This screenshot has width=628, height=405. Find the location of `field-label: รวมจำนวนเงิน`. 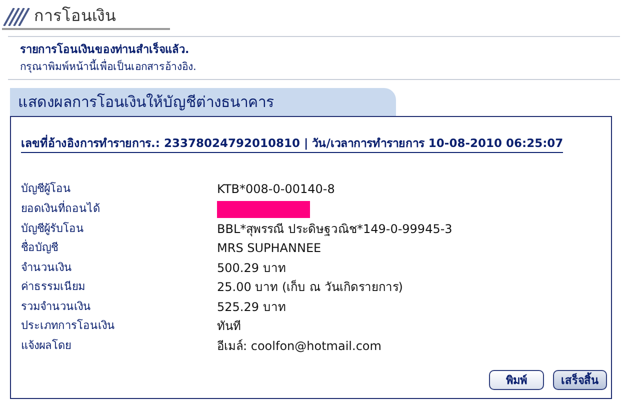

field-label: รวมจำนวนเงิน is located at coordinates (56, 306).